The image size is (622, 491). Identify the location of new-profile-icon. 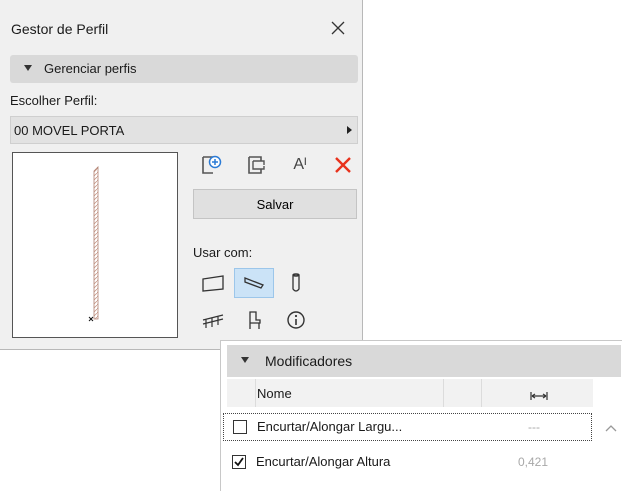
(212, 164).